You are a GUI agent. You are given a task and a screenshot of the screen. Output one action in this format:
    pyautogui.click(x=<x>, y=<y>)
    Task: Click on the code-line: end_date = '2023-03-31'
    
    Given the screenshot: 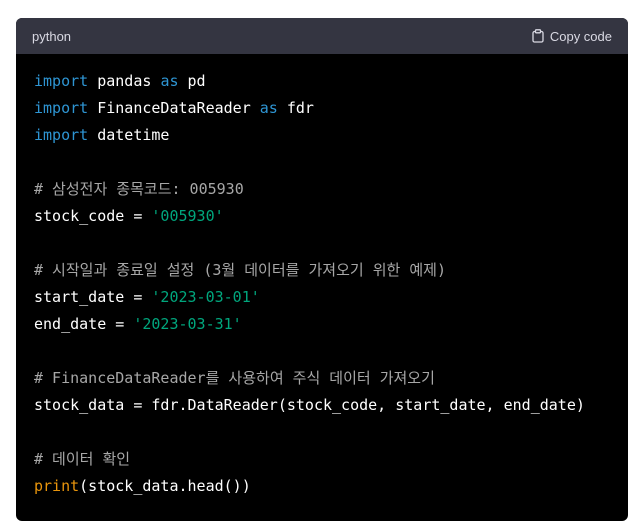 What is the action you would take?
    pyautogui.click(x=331, y=324)
    